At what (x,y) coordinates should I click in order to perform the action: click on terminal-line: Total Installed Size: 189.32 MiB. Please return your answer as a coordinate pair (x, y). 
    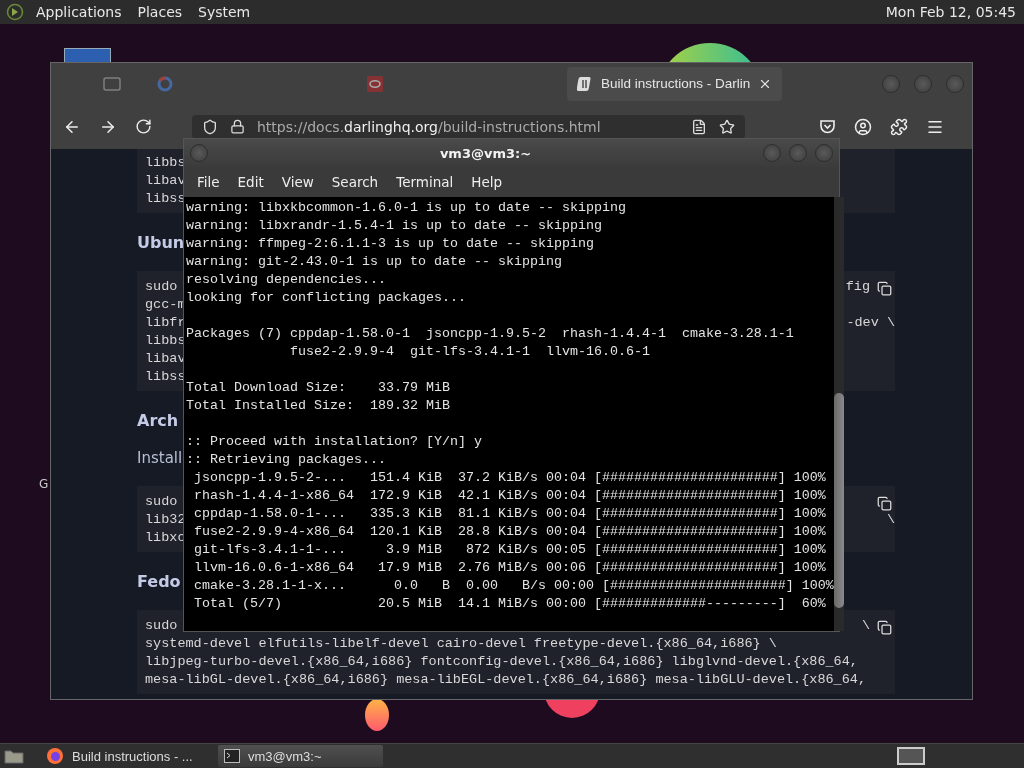
    Looking at the image, I should click on (318, 406).